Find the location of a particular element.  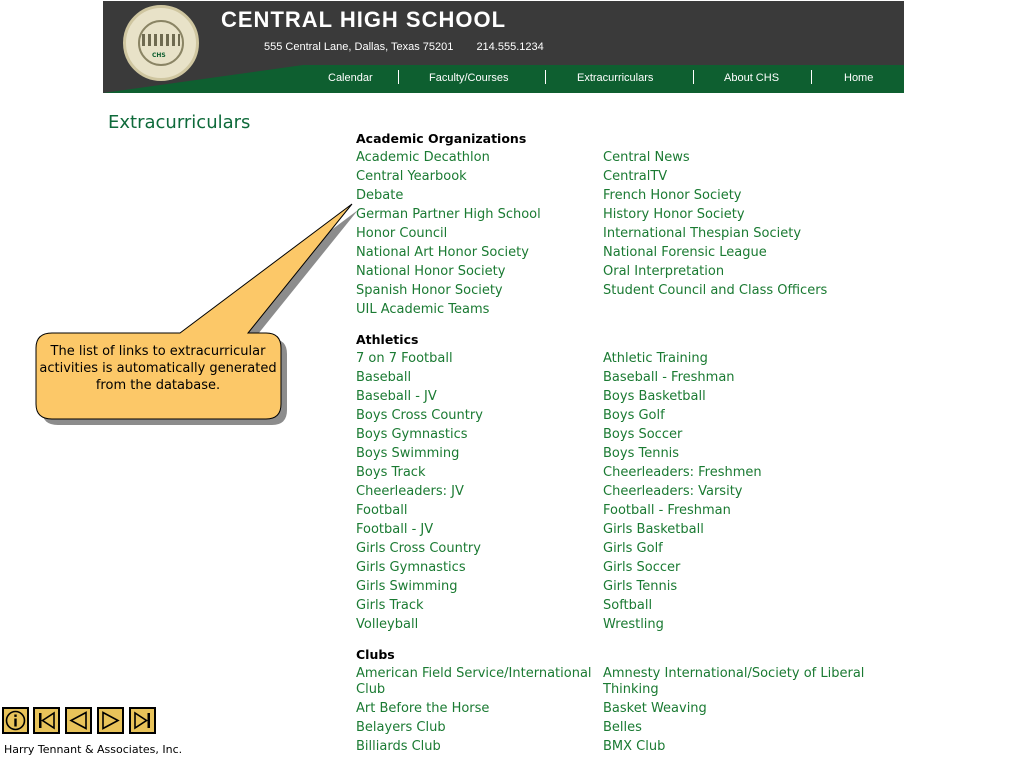

activity-link: Cheerleaders: Freshmen is located at coordinates (743, 473).